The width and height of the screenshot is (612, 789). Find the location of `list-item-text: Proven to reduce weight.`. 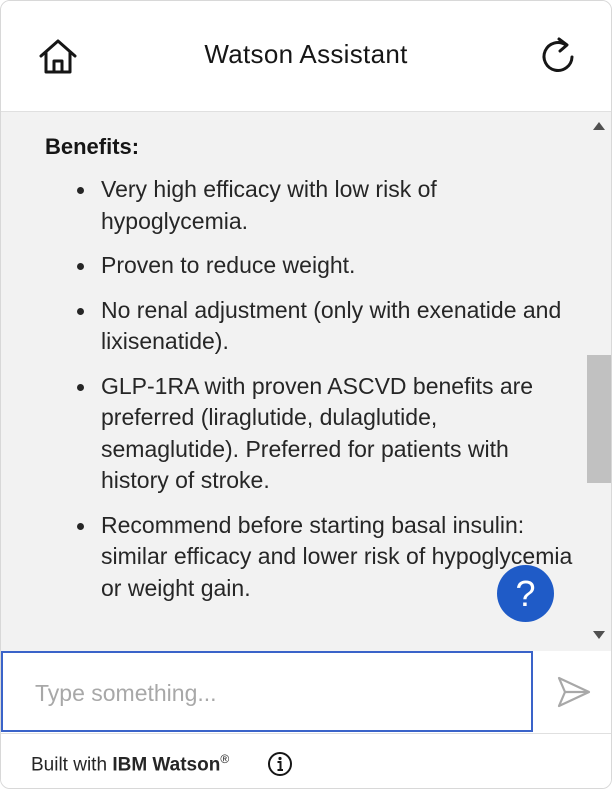

list-item-text: Proven to reduce weight. is located at coordinates (228, 265).